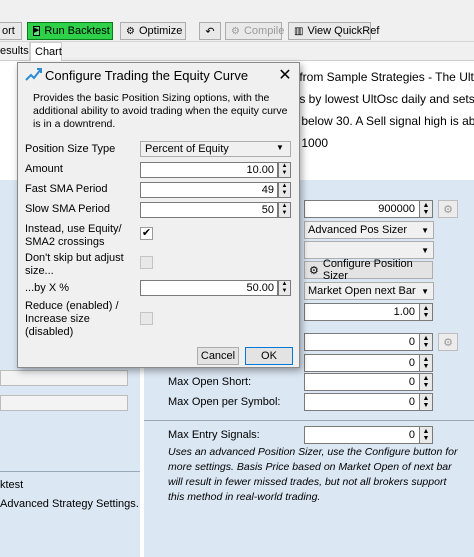 This screenshot has height=557, width=474. Describe the element at coordinates (209, 288) in the screenshot. I see `by-x-percent-input: 50.00` at that location.